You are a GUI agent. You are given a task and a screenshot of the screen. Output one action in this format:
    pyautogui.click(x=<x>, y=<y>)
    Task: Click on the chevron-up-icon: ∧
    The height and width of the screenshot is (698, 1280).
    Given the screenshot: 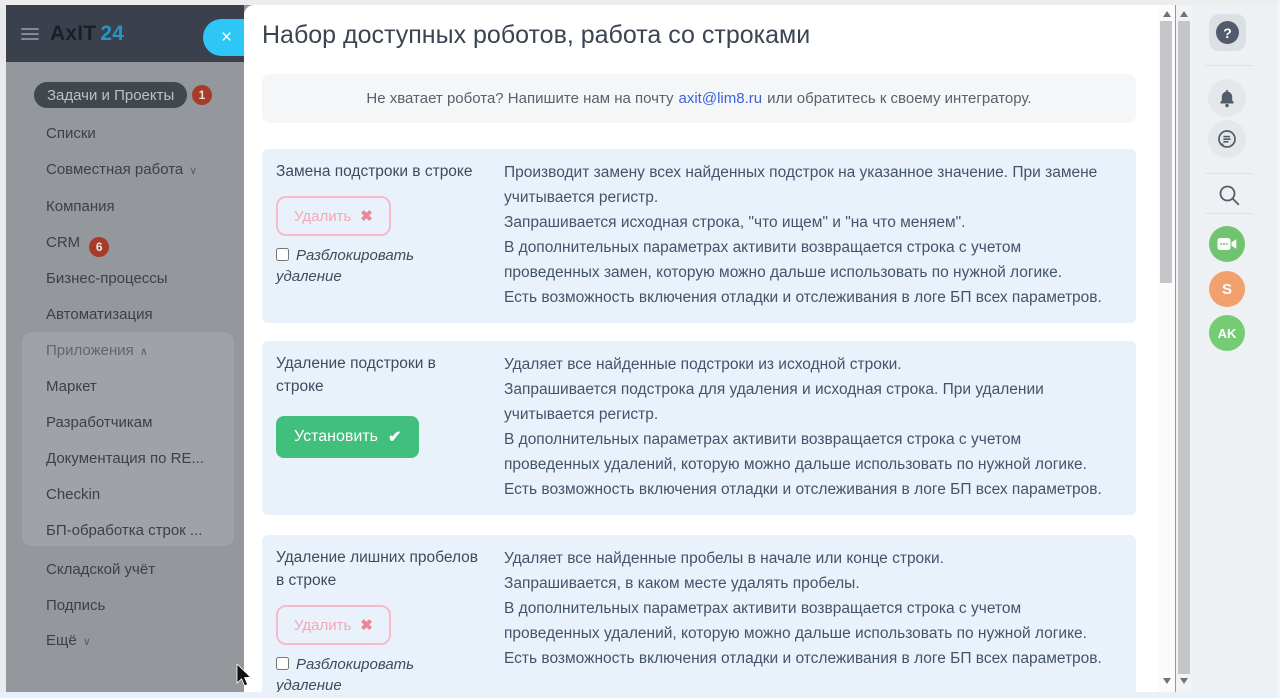 What is the action you would take?
    pyautogui.click(x=143, y=352)
    